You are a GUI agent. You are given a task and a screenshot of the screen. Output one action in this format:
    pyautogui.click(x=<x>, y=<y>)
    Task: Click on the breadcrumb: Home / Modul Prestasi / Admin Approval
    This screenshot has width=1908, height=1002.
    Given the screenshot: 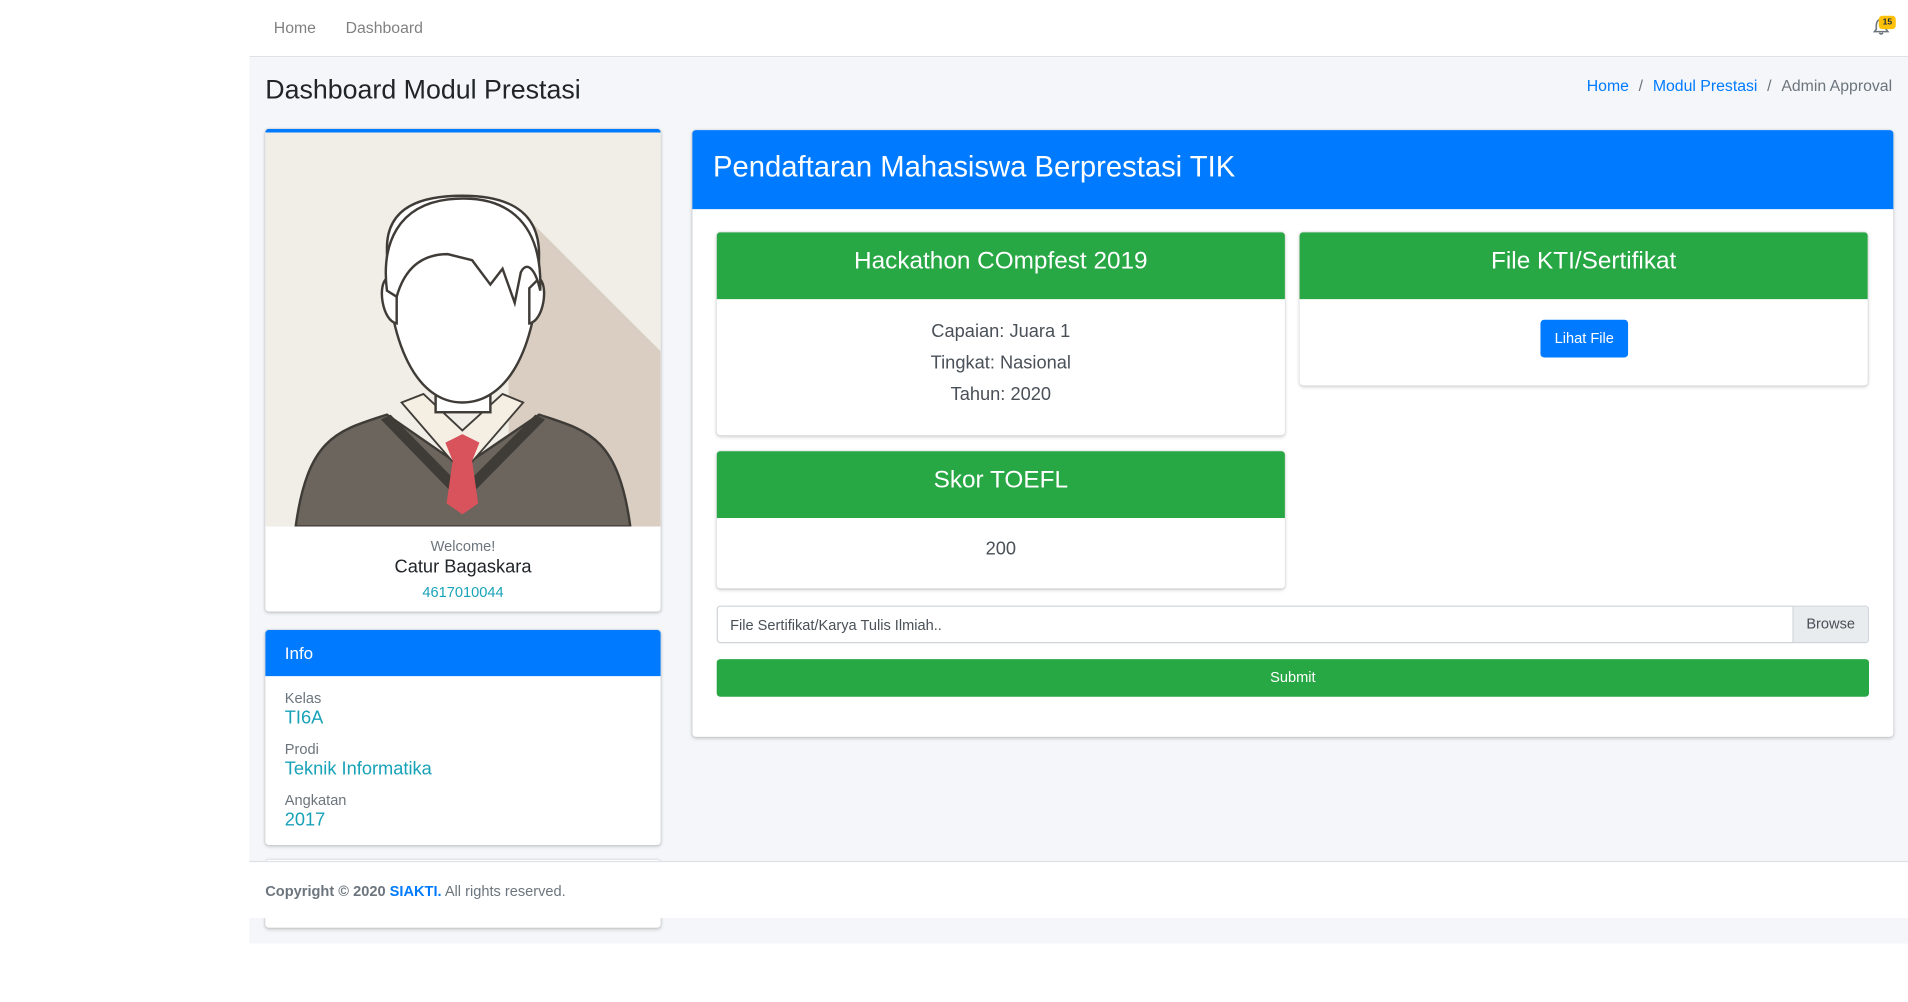 What is the action you would take?
    pyautogui.click(x=1739, y=86)
    